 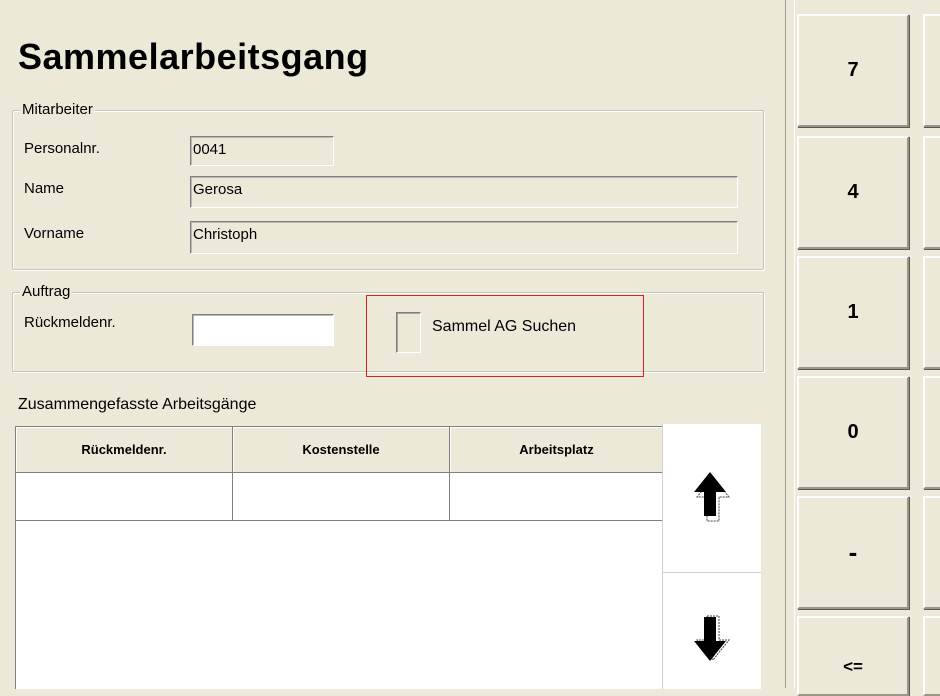 I want to click on vorname-label: Vorname, so click(x=54, y=233).